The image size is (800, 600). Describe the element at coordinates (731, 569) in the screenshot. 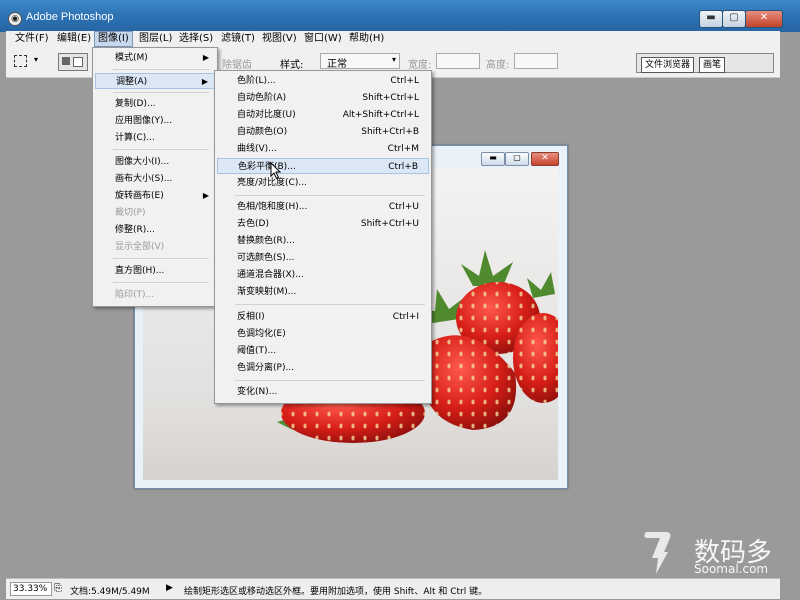

I see `watermark-en: Soomal.com` at that location.